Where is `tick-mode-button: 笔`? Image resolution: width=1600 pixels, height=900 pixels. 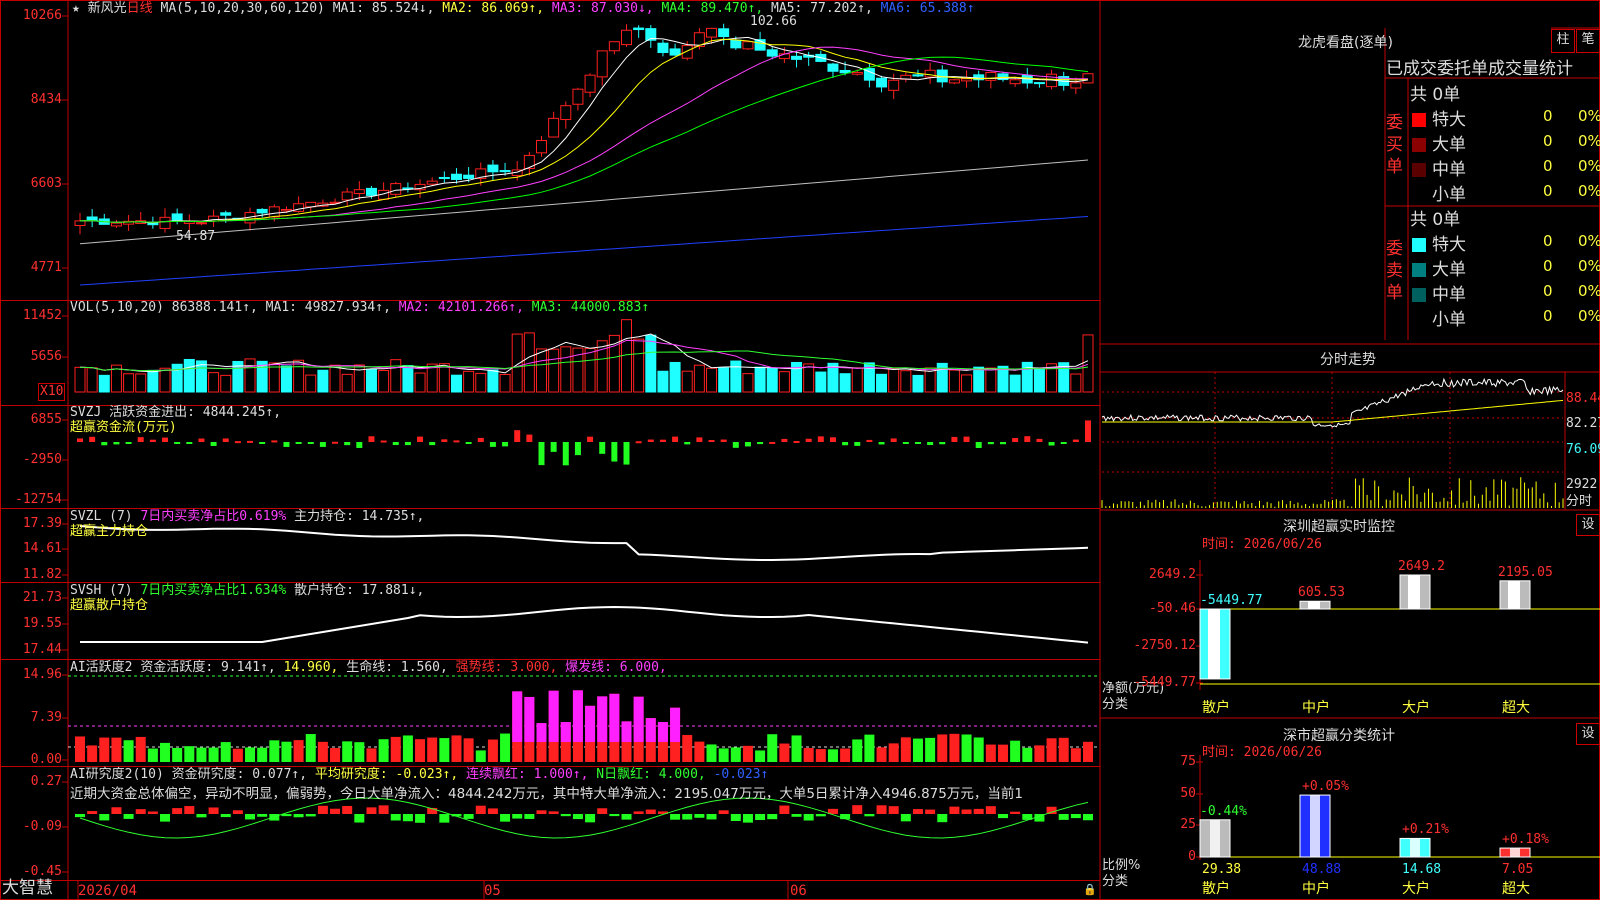
tick-mode-button: 笔 is located at coordinates (1588, 41).